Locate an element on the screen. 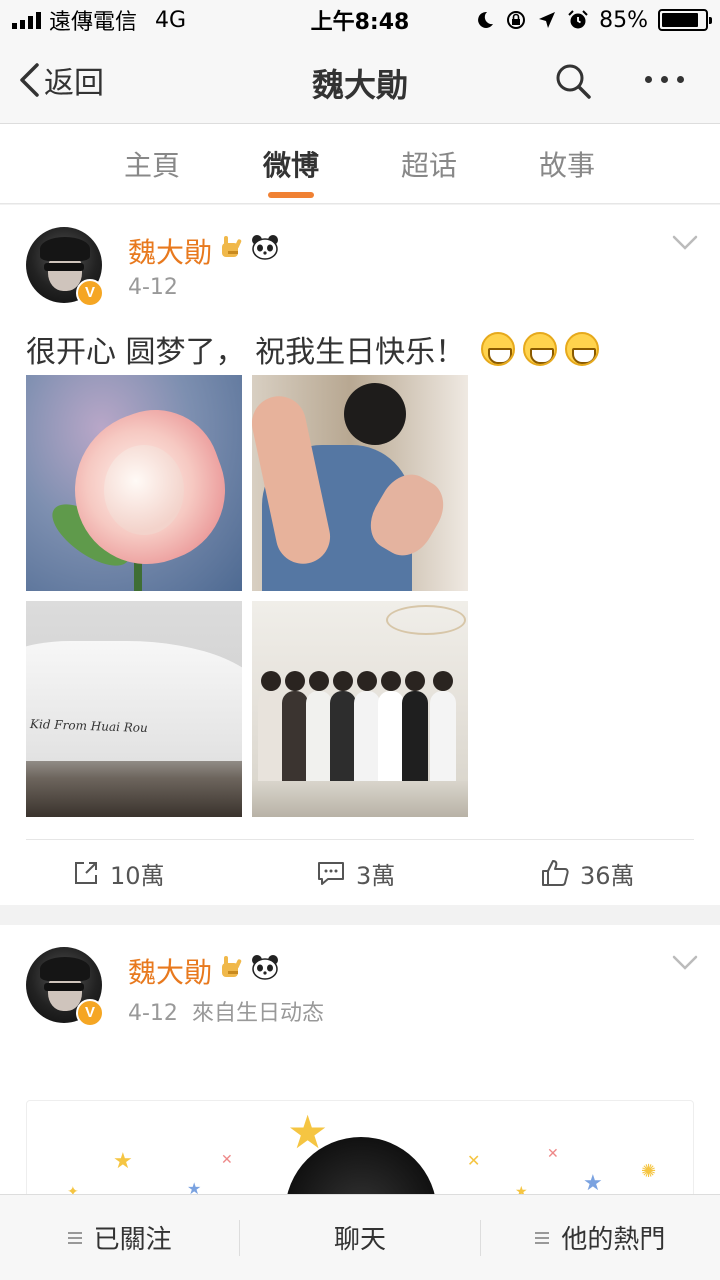 The width and height of the screenshot is (720, 1280). like-button: 36萬 is located at coordinates (587, 873).